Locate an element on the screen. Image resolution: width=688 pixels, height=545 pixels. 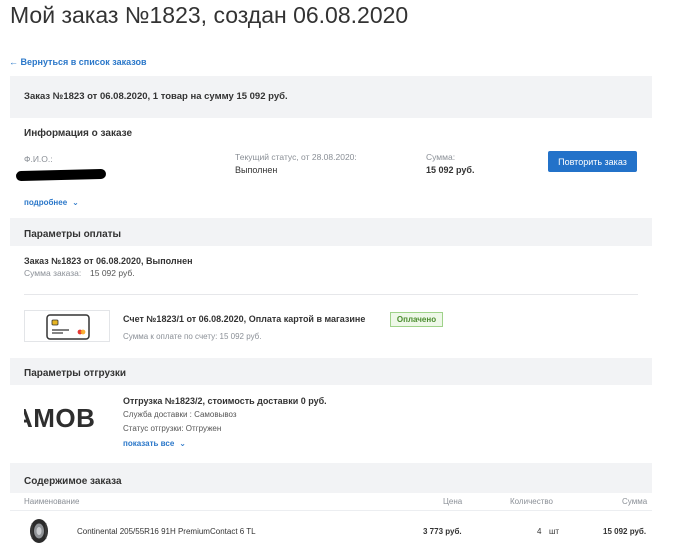
delivery-service: Служба доставки : Самовывоз is located at coordinates (180, 414).